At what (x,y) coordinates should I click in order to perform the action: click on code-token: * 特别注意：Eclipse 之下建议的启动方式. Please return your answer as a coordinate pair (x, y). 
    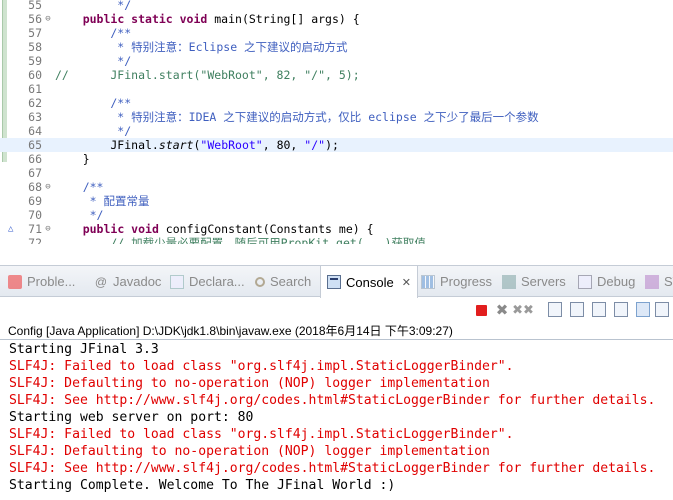
    Looking at the image, I should click on (201, 47).